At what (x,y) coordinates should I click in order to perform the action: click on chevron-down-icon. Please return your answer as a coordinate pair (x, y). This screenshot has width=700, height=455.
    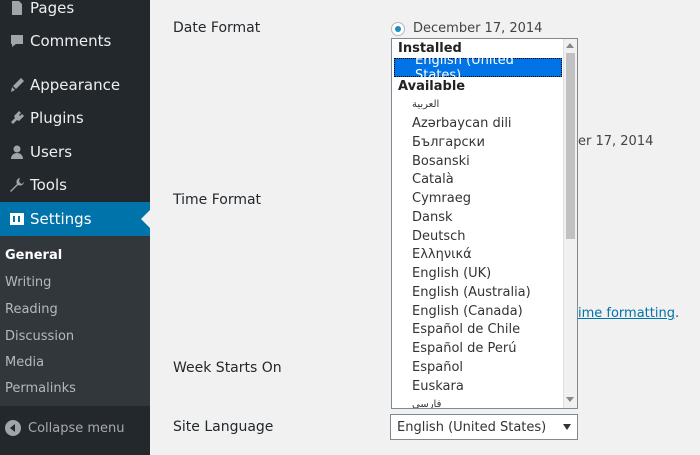
    Looking at the image, I should click on (567, 427).